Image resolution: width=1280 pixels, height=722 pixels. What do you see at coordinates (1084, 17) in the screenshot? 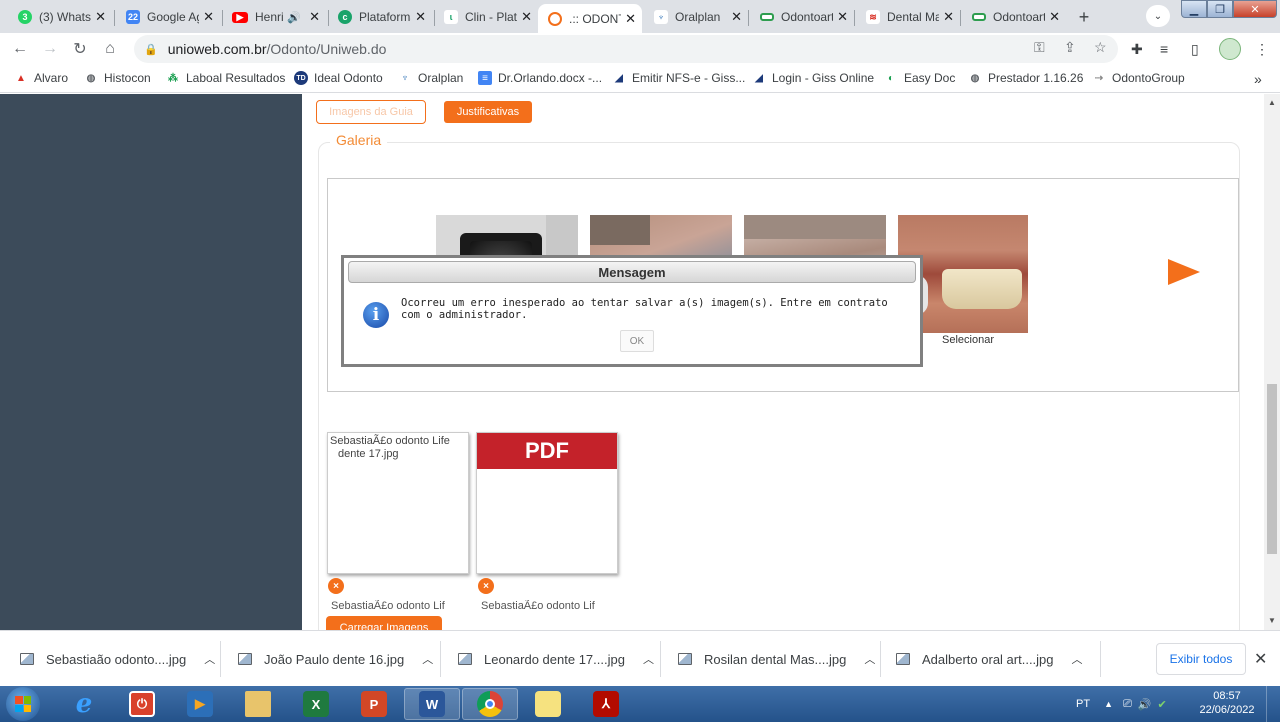
I see `new-tab-button: +` at bounding box center [1084, 17].